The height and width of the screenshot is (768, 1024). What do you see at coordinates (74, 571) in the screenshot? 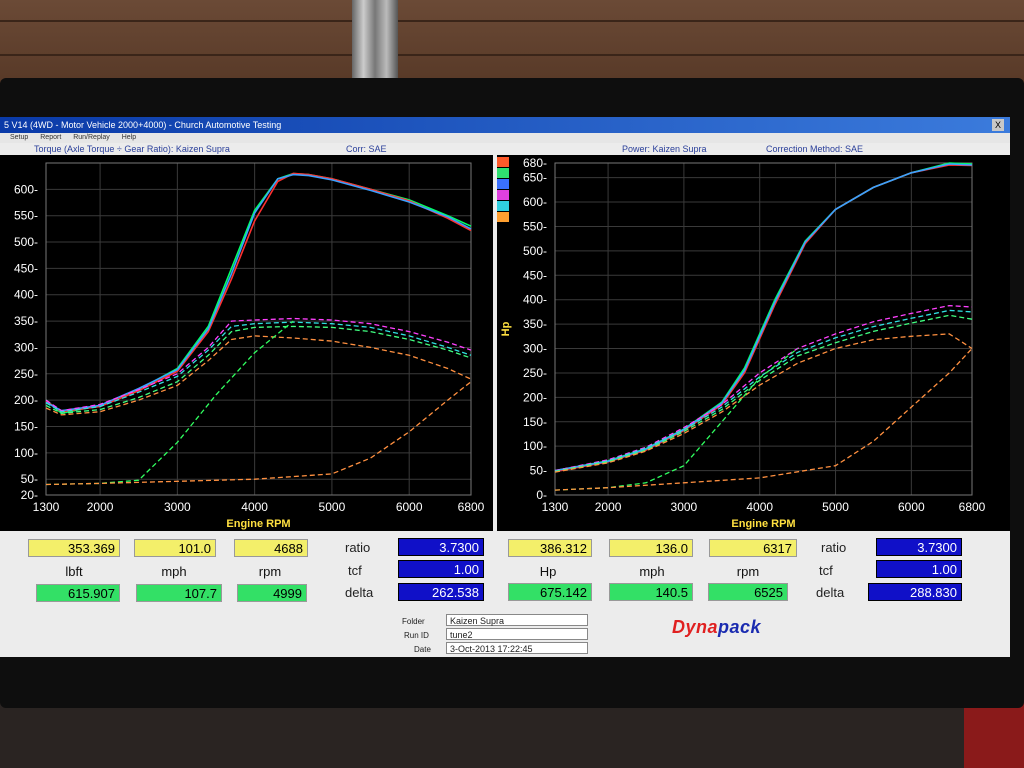
I see `unit-lbft: lbft` at bounding box center [74, 571].